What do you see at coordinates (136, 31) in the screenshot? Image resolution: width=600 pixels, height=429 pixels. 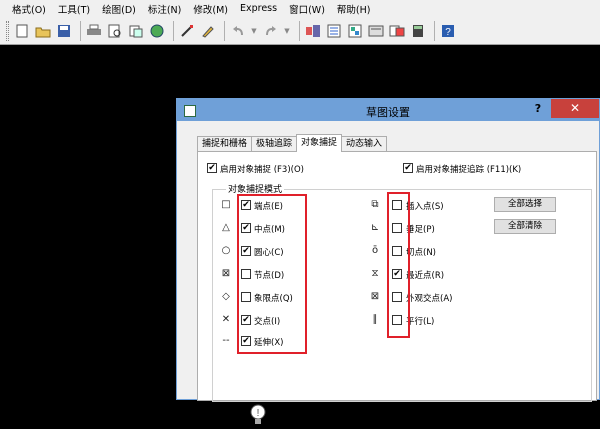 I see `publish-icon` at bounding box center [136, 31].